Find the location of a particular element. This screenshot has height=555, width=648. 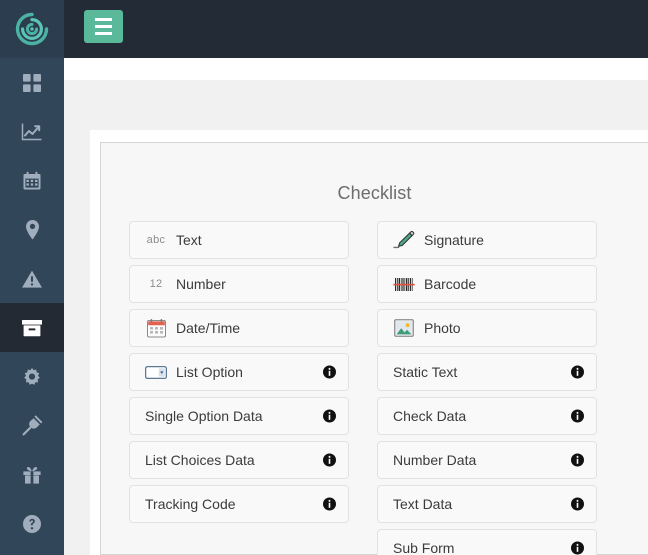

barcode-icon is located at coordinates (404, 284).